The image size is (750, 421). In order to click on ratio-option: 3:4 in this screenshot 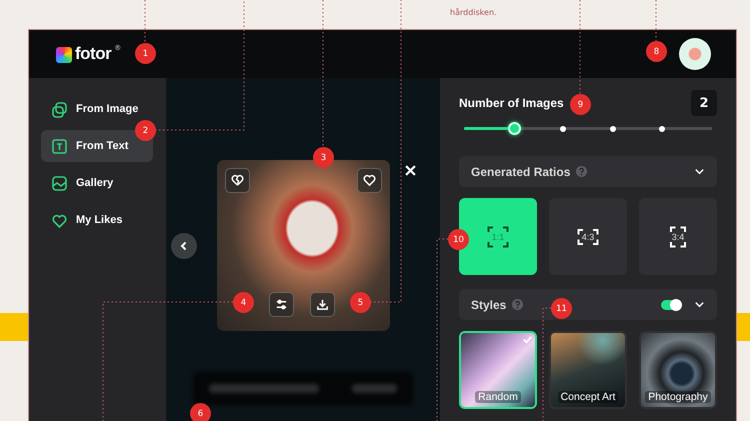, I will do `click(678, 237)`.